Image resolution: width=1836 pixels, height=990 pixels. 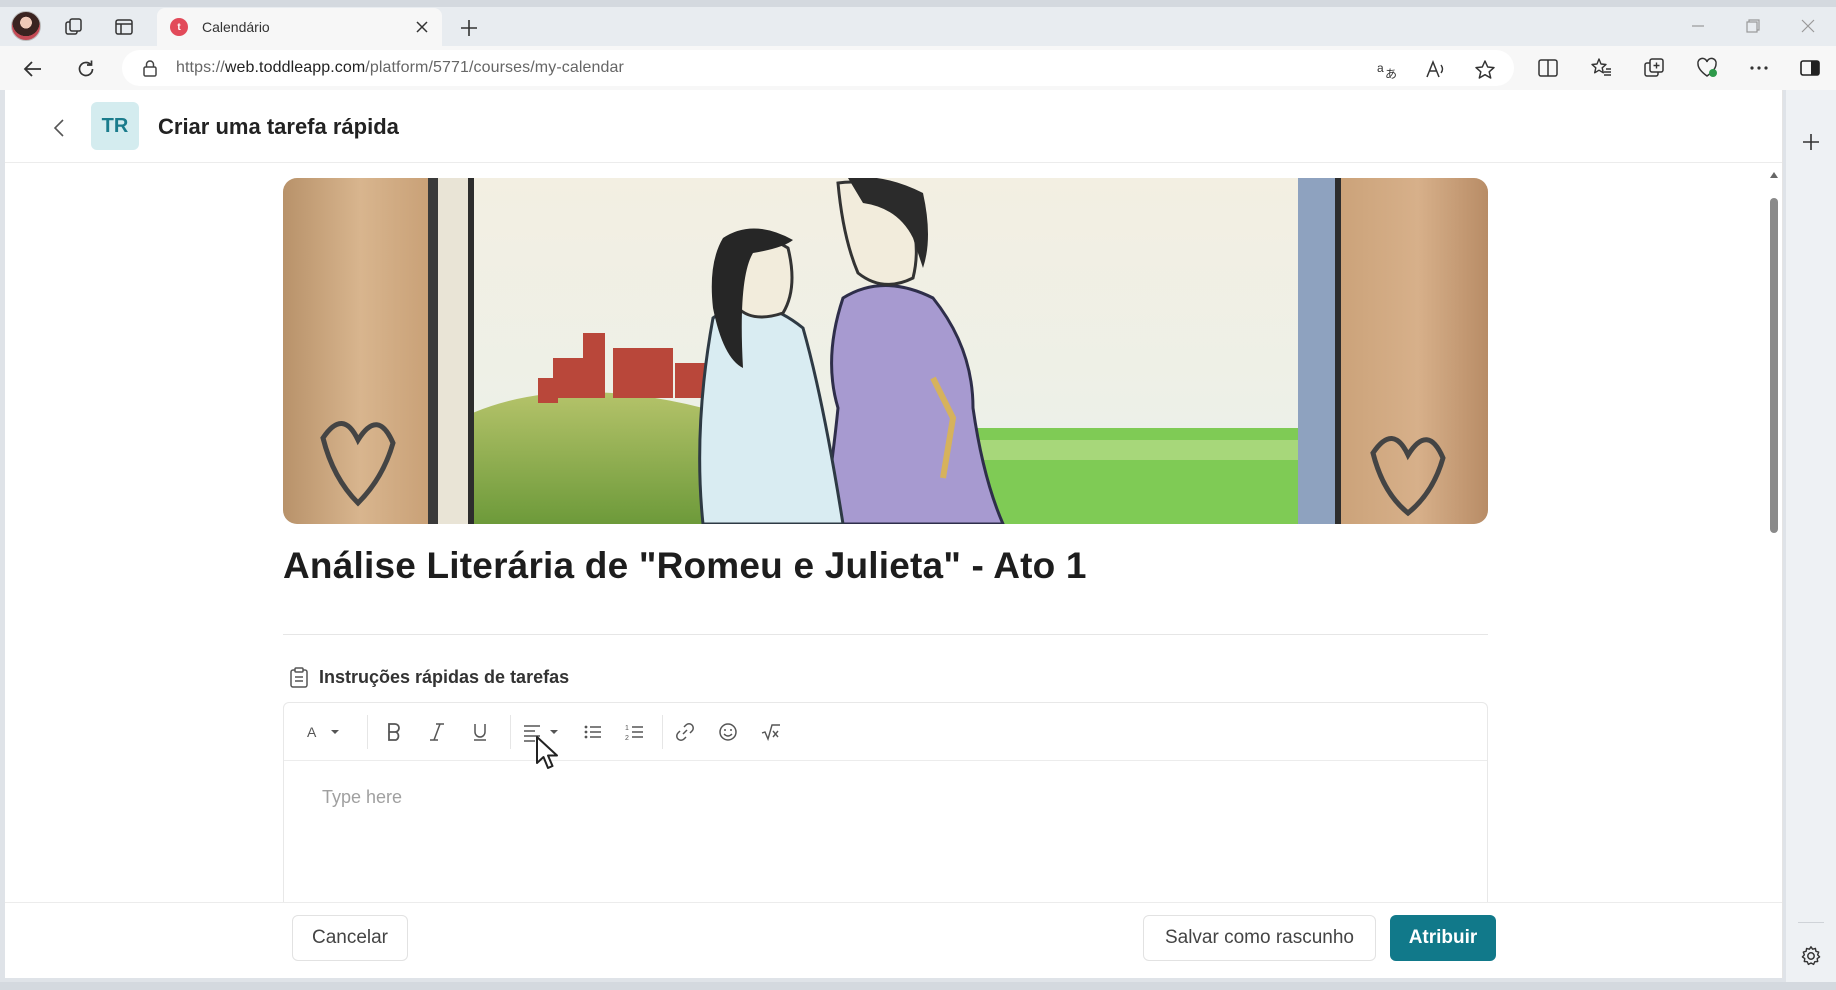 I want to click on course-badge: TR, so click(x=115, y=126).